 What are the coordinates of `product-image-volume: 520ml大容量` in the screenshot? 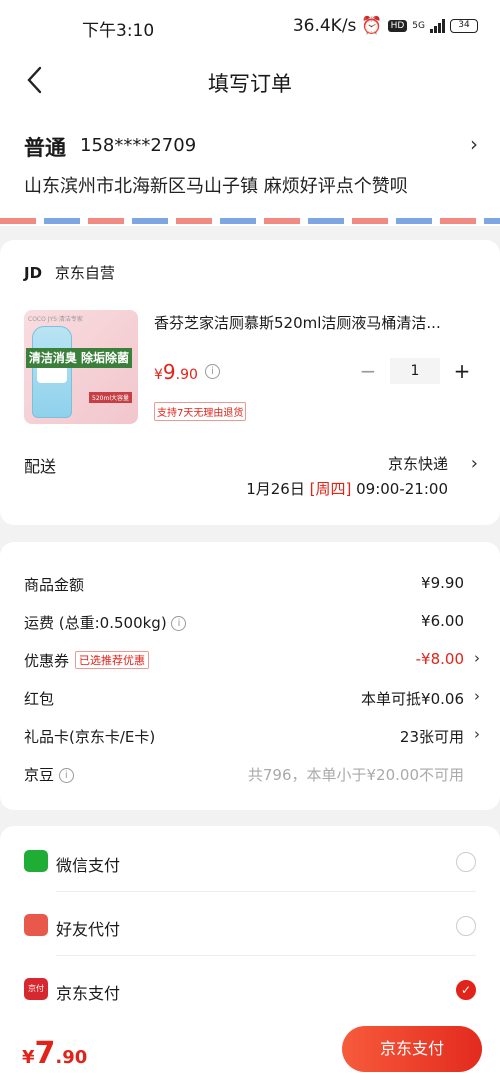 It's located at (110, 397).